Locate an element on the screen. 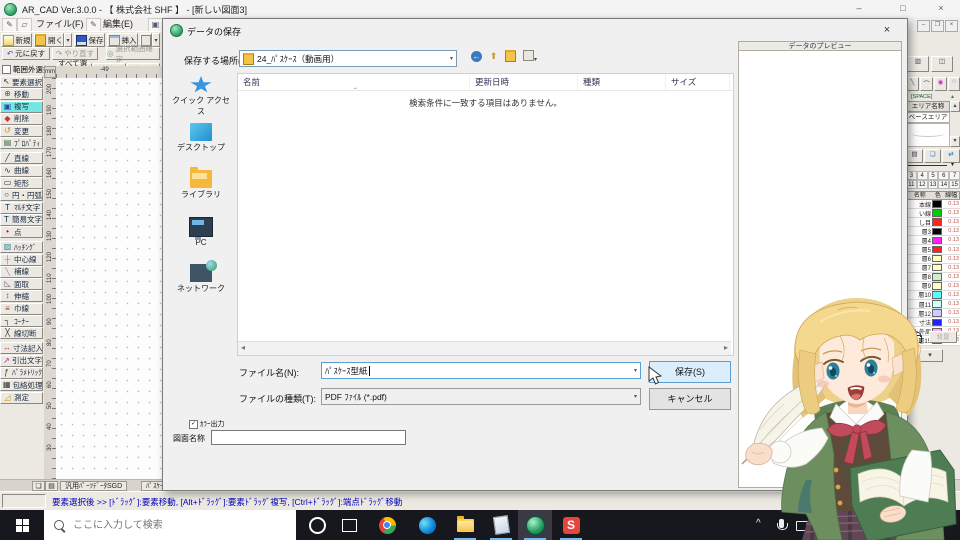  tool-button: ◆ 削除 is located at coordinates (21, 118).